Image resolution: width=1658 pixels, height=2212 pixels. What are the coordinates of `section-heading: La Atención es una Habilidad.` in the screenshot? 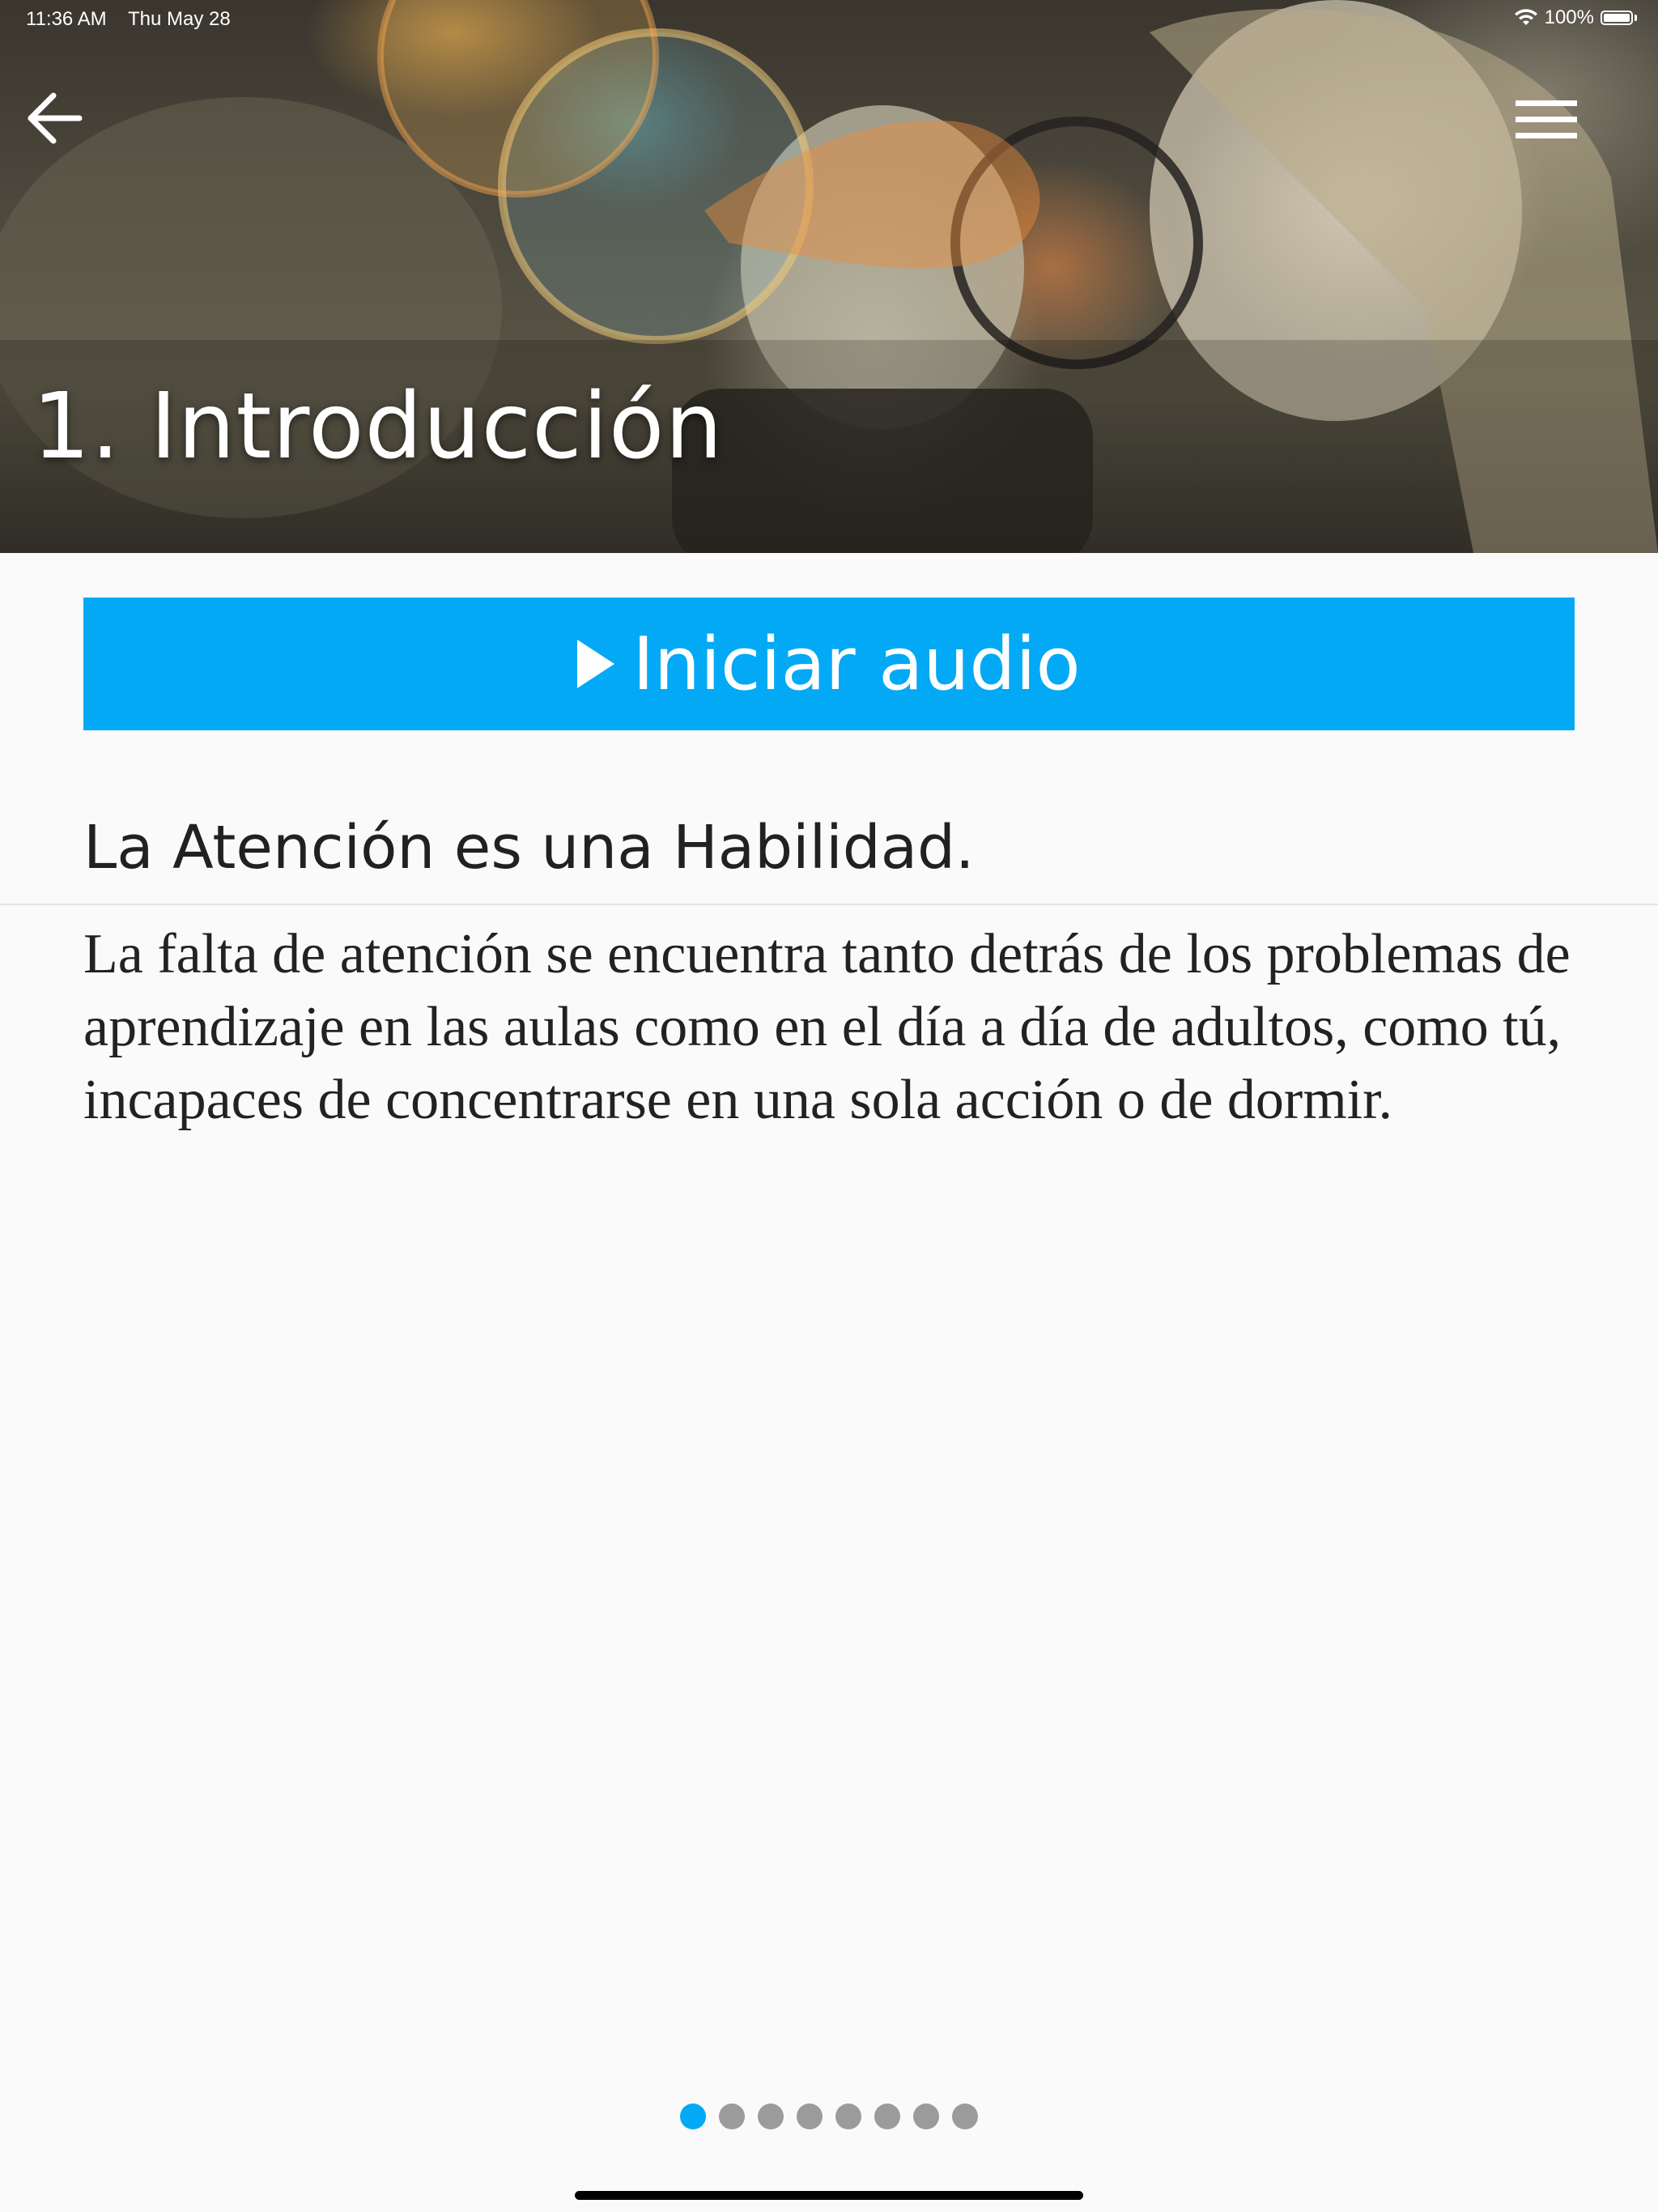 It's located at (529, 848).